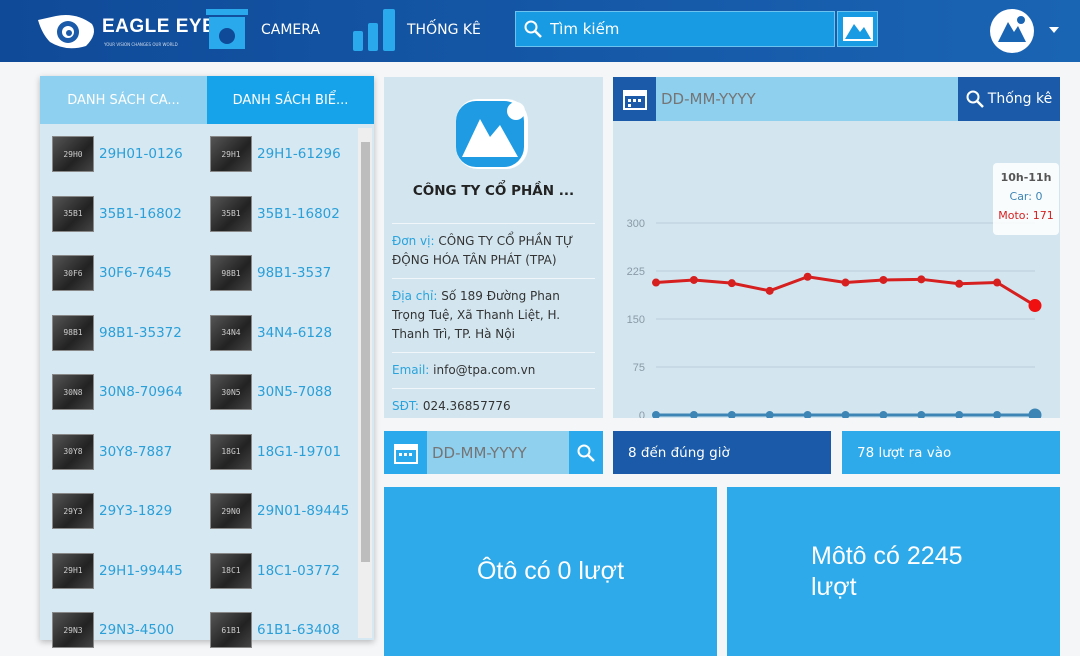 The height and width of the screenshot is (656, 1080). Describe the element at coordinates (290, 30) in the screenshot. I see `nav-camera: CAMERA` at that location.